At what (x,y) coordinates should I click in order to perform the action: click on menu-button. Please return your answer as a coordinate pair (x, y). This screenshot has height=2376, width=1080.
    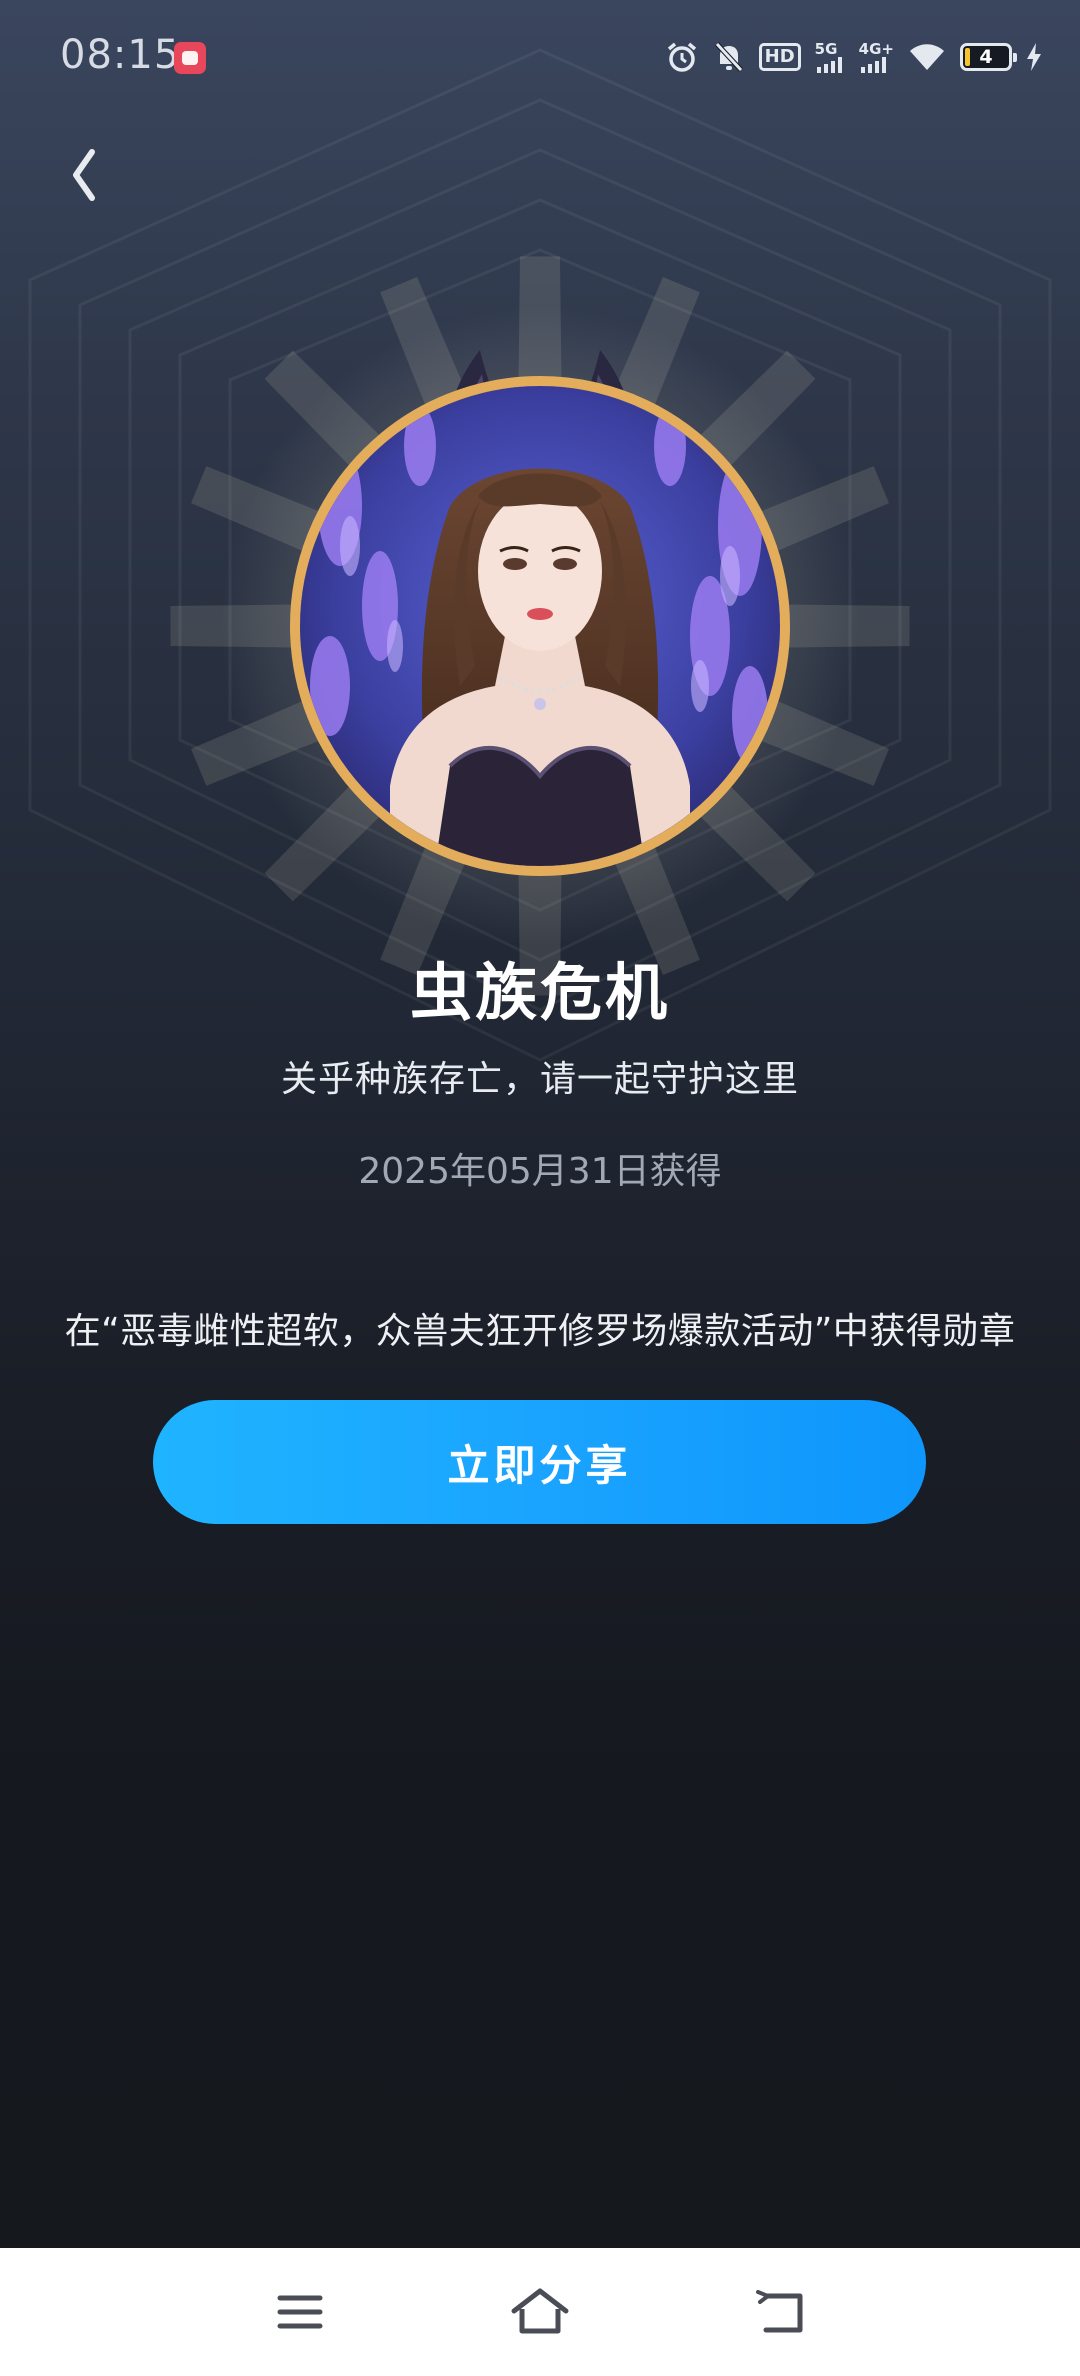
    Looking at the image, I should click on (300, 2312).